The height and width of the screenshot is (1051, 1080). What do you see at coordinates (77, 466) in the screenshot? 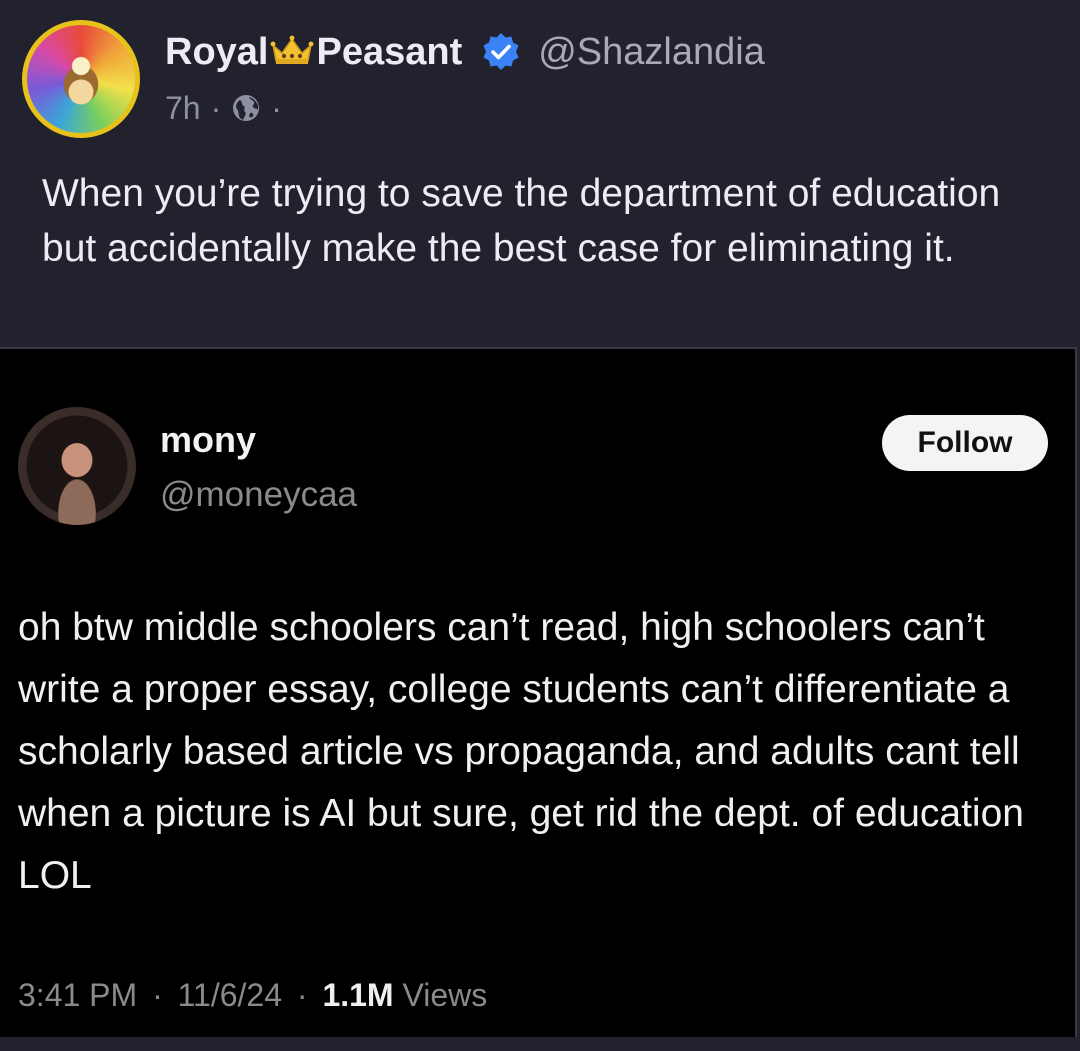
I see `embedded-avatar` at bounding box center [77, 466].